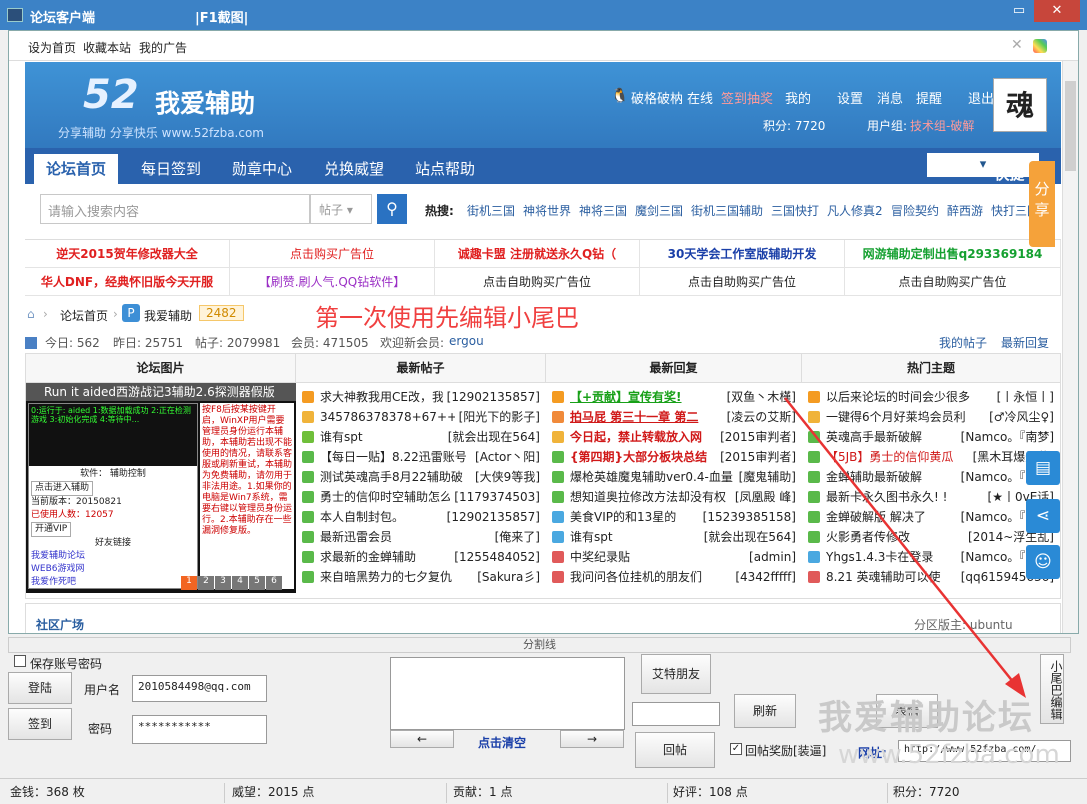 The image size is (1087, 804). What do you see at coordinates (20, 661) in the screenshot?
I see `save-password-checkbox` at bounding box center [20, 661].